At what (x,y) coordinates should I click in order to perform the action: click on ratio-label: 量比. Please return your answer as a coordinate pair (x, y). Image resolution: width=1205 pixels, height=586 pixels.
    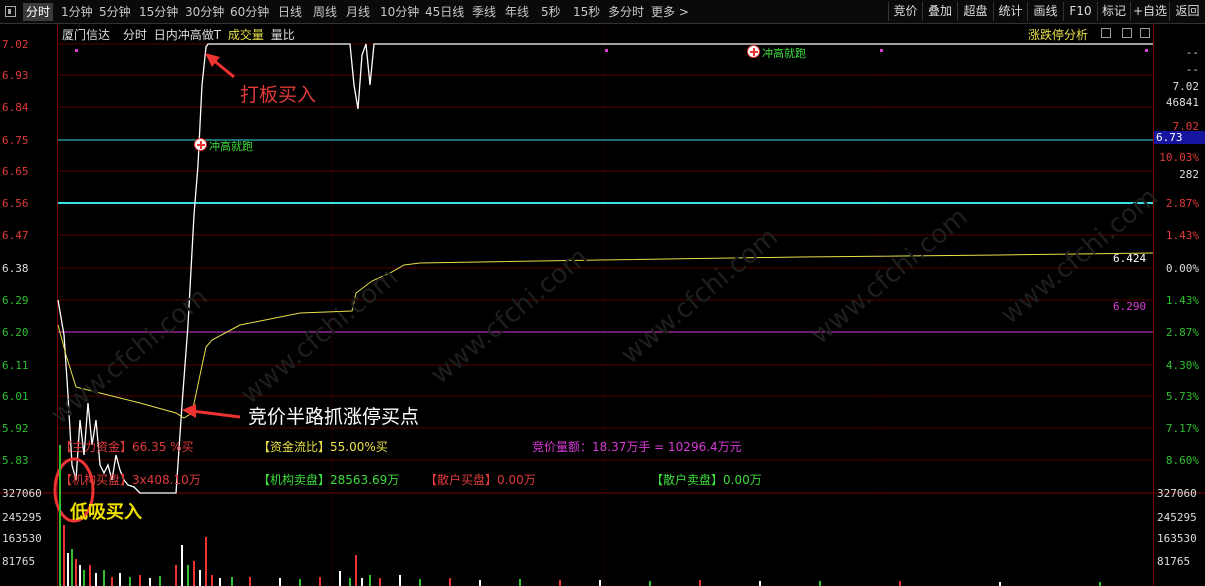
    Looking at the image, I should click on (283, 35).